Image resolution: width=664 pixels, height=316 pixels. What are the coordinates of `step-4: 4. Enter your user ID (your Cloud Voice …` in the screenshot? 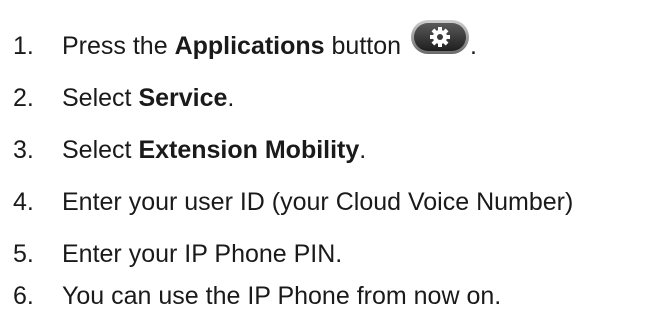 It's located at (286, 202).